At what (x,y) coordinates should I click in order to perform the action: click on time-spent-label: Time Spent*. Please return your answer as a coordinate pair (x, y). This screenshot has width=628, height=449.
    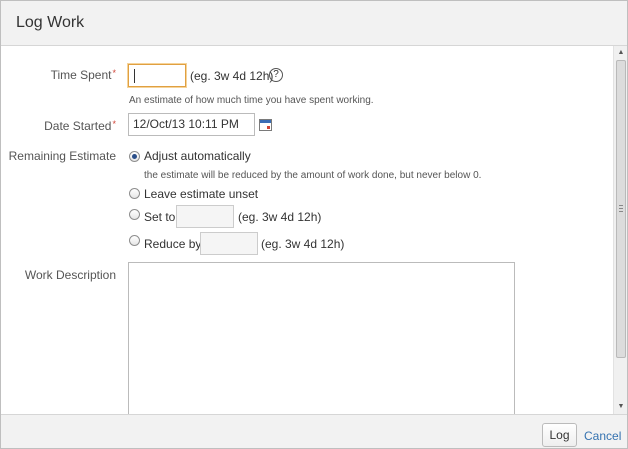
    Looking at the image, I should click on (83, 75).